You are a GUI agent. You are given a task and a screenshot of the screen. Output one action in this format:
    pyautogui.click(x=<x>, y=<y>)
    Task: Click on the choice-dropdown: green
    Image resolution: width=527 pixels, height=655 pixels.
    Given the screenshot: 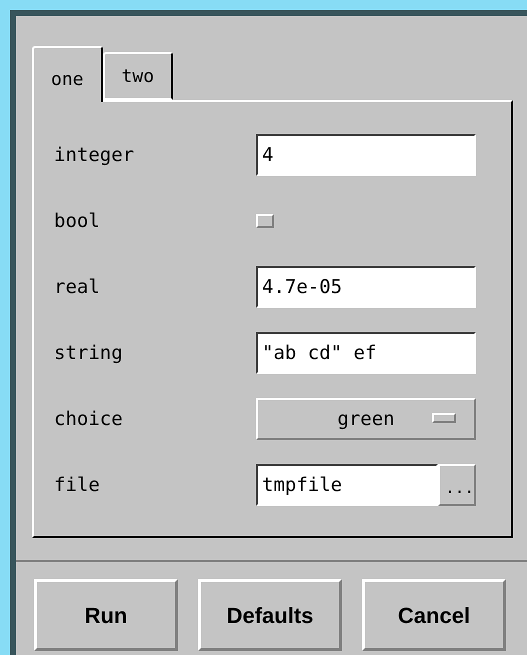 What is the action you would take?
    pyautogui.click(x=366, y=419)
    